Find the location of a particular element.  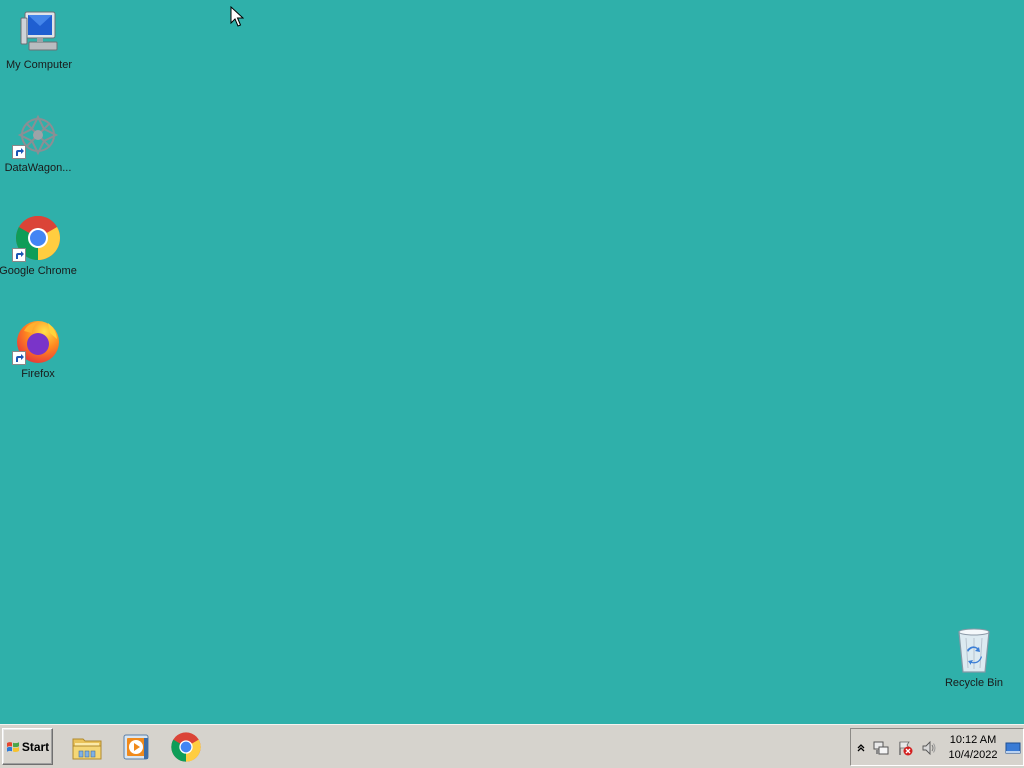

taskbar: Start 10:12 AM 10/4/2022 is located at coordinates (512, 746).